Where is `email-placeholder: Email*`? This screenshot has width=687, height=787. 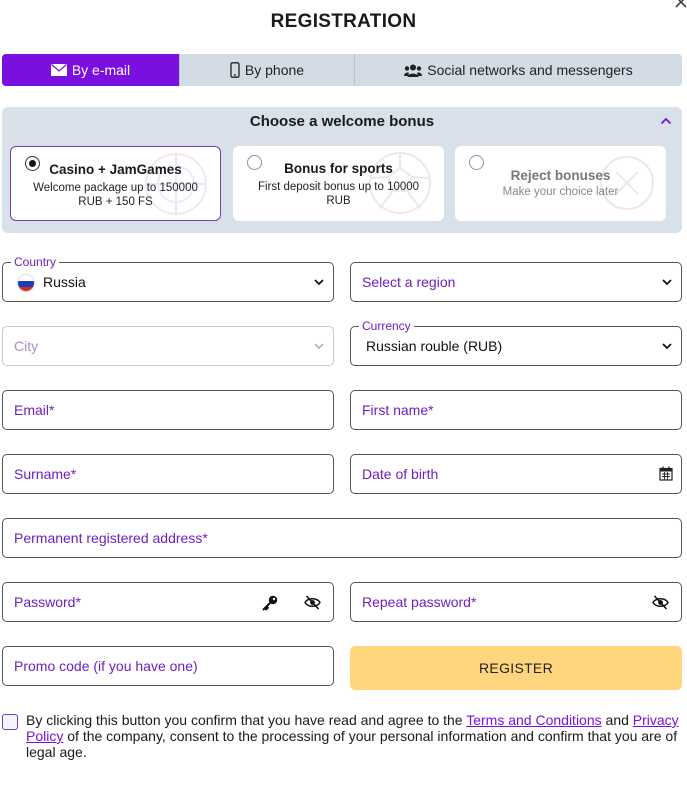
email-placeholder: Email* is located at coordinates (34, 410).